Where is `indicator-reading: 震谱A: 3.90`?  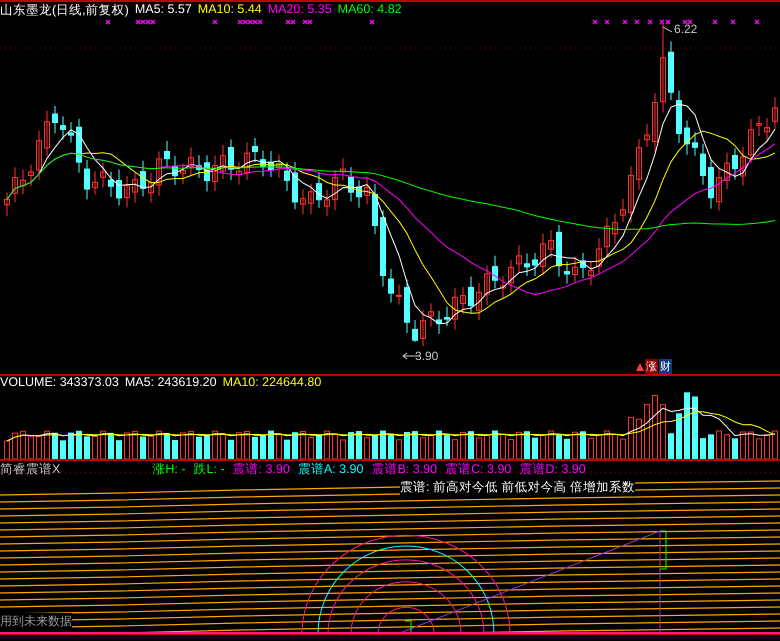 indicator-reading: 震谱A: 3.90 is located at coordinates (331, 469).